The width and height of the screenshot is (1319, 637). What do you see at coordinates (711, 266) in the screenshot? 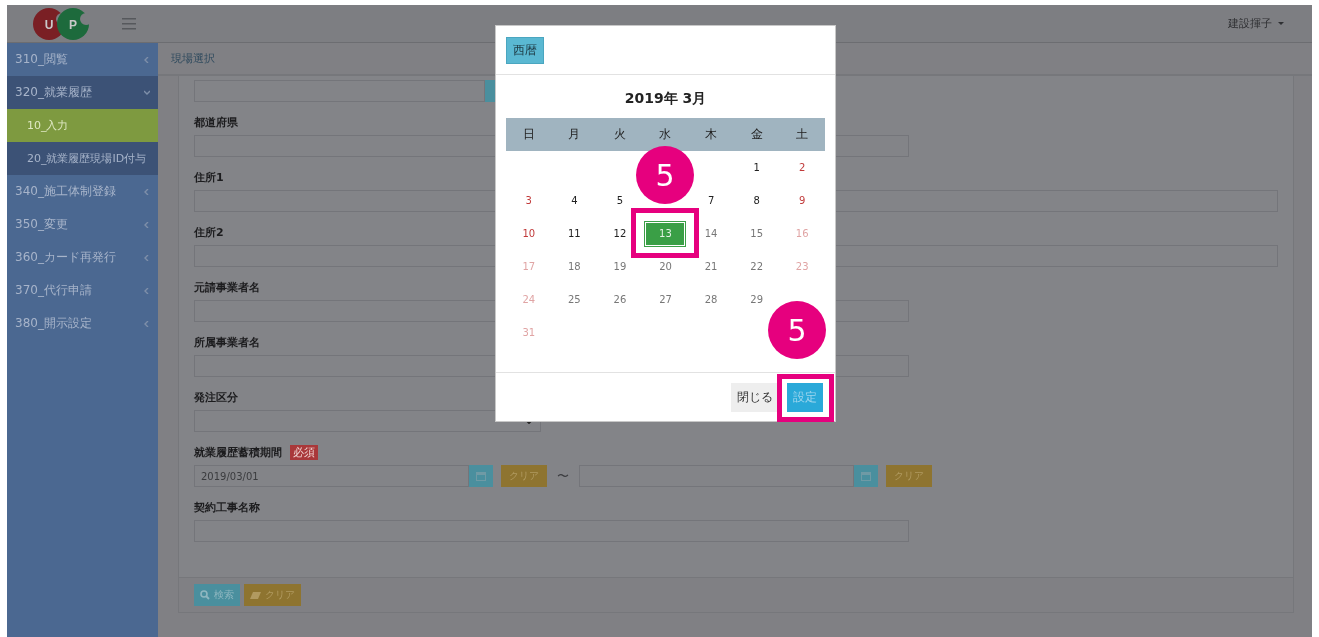
I see `calendar-day: 21` at bounding box center [711, 266].